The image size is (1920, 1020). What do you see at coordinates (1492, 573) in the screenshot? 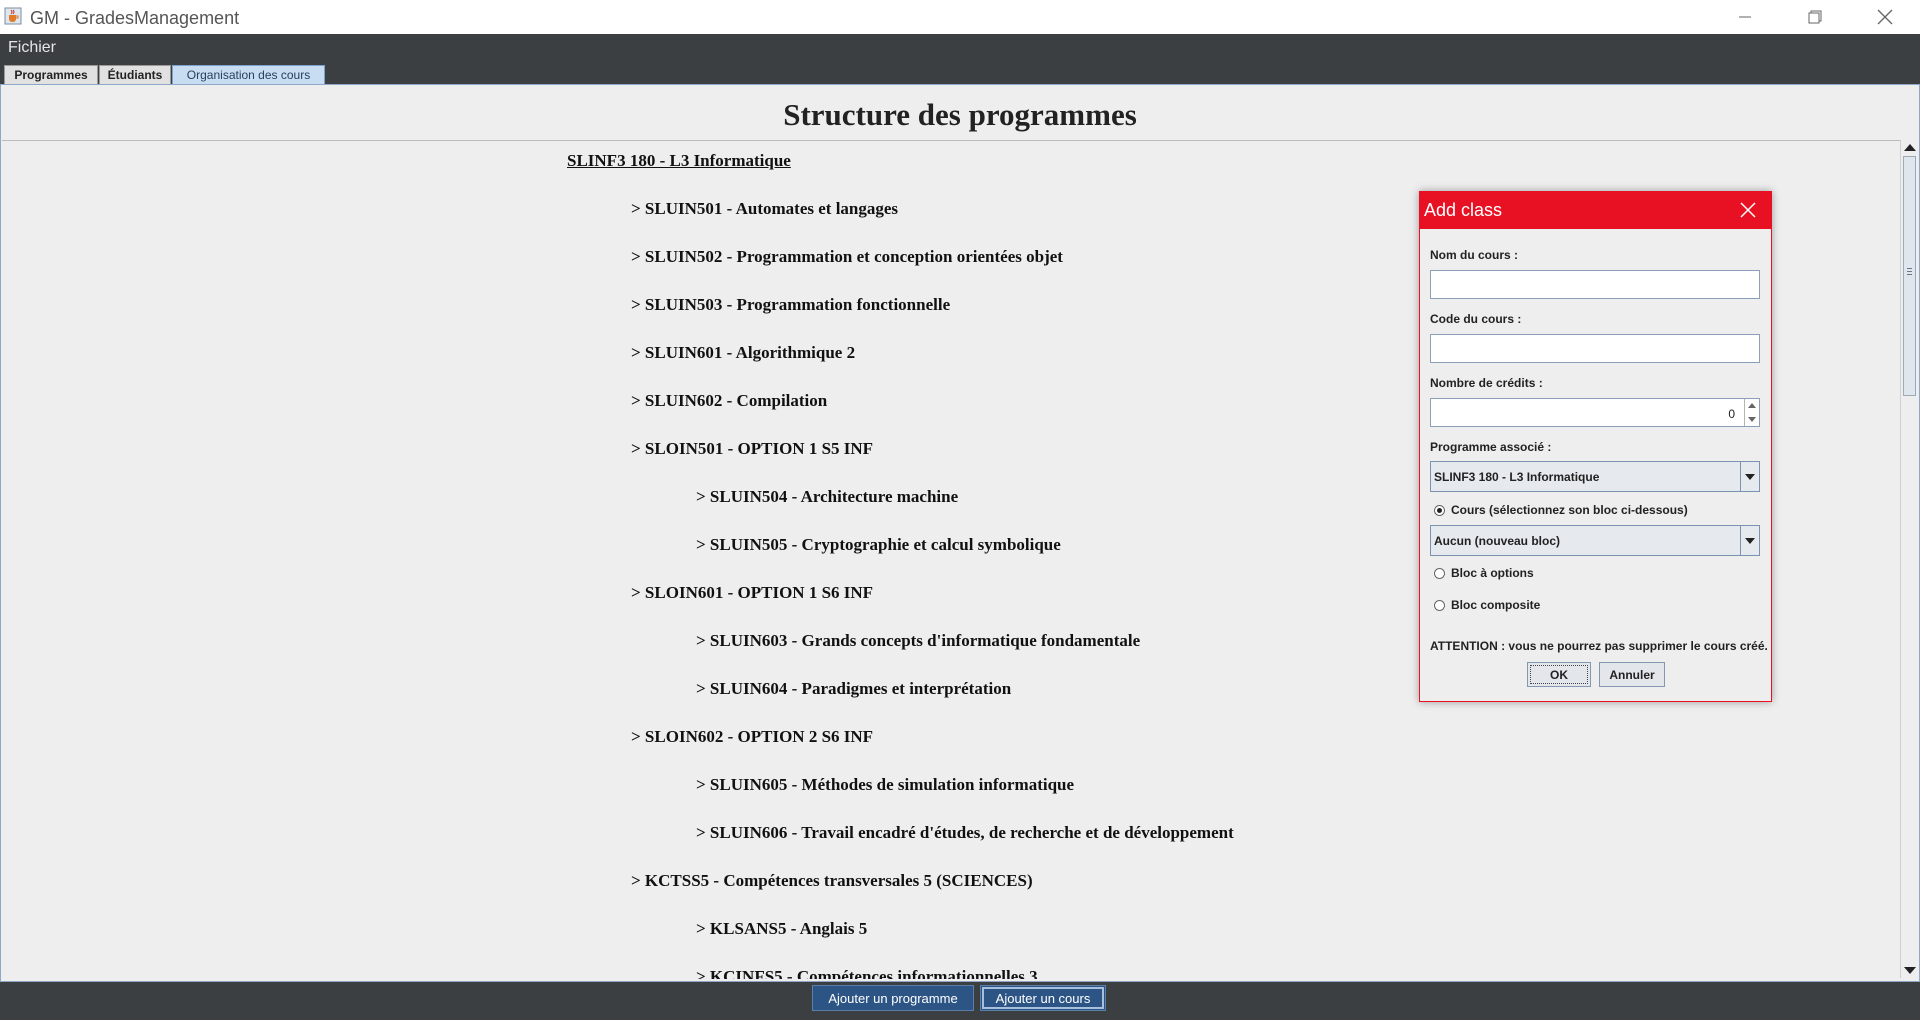
I see `radio-options-block-label: Bloc à options` at bounding box center [1492, 573].